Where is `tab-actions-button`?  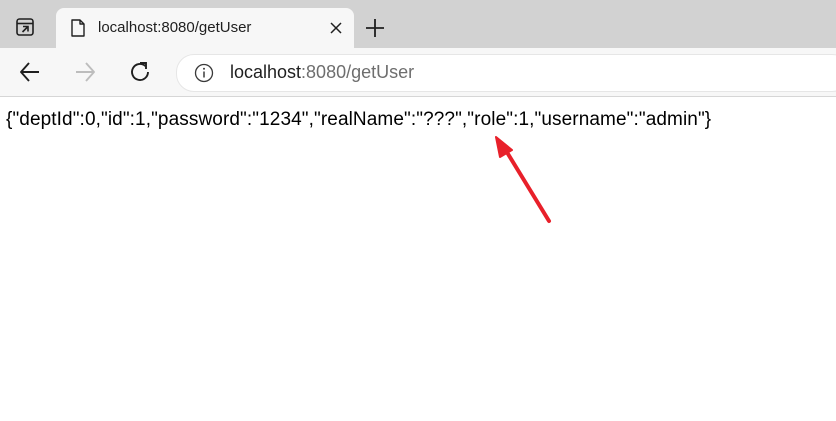
tab-actions-button is located at coordinates (25, 27).